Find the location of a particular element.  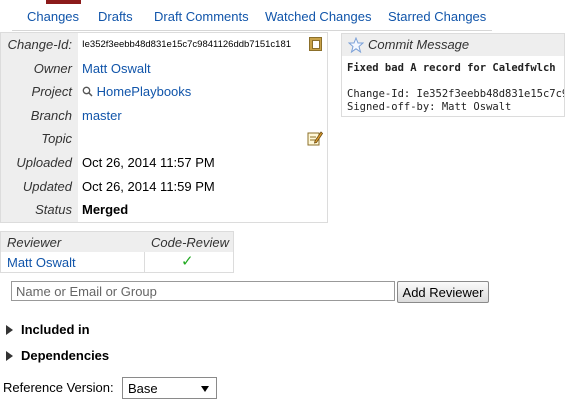

uploaded-value: Oct 26, 2014 11:57 PM is located at coordinates (148, 162).